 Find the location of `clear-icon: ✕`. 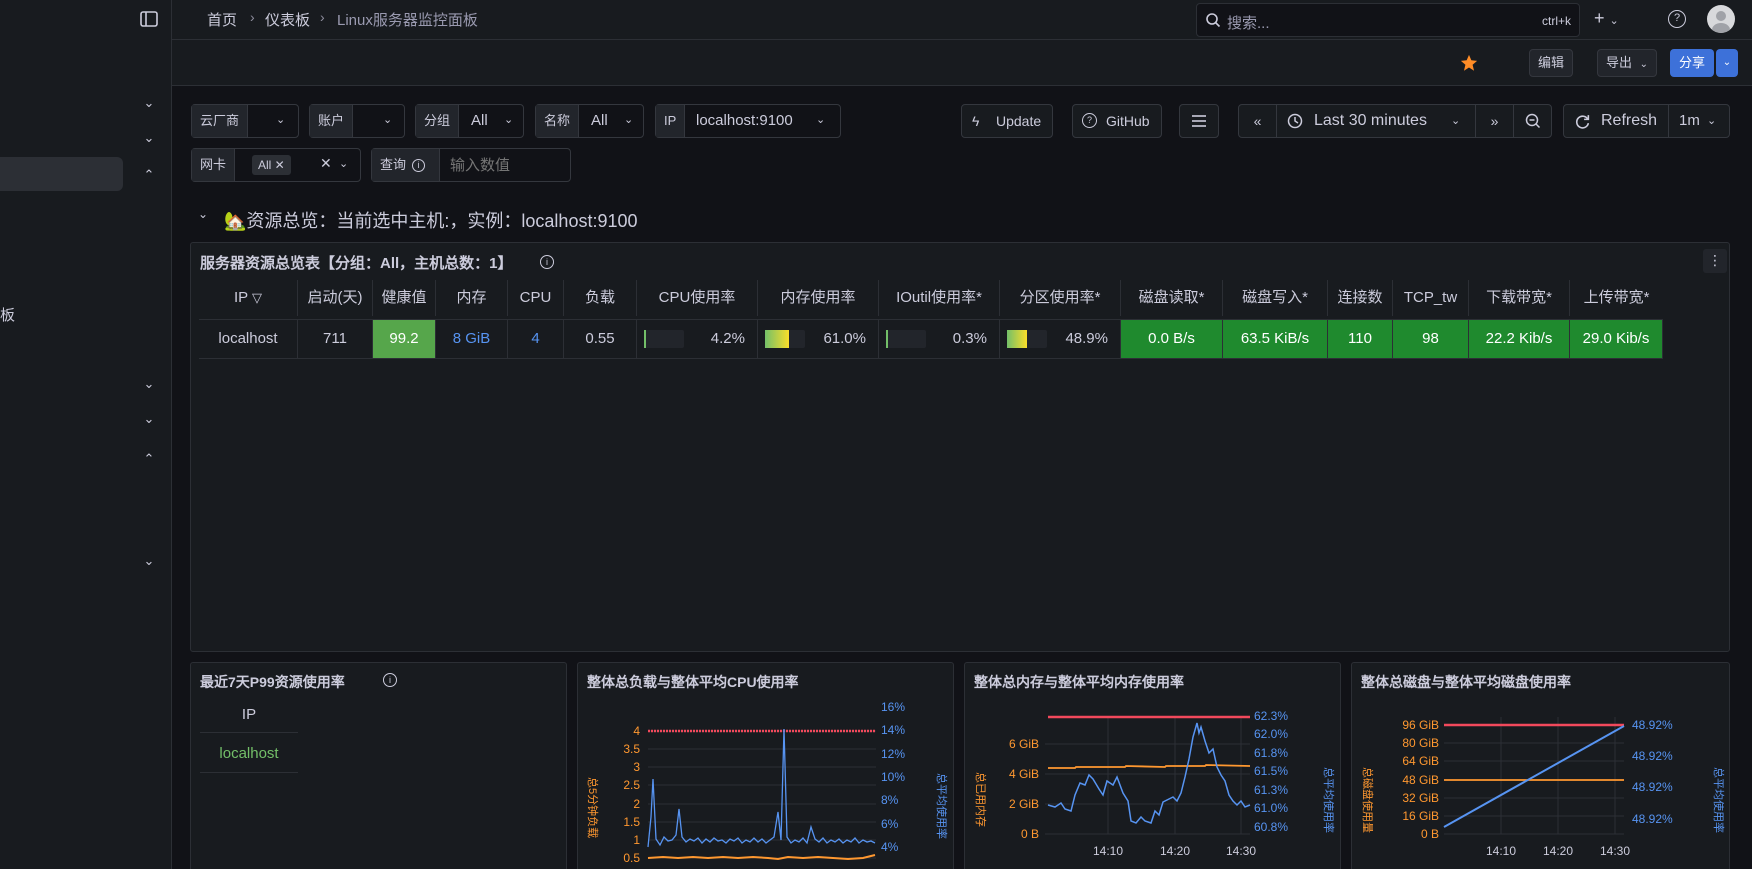

clear-icon: ✕ is located at coordinates (326, 163).